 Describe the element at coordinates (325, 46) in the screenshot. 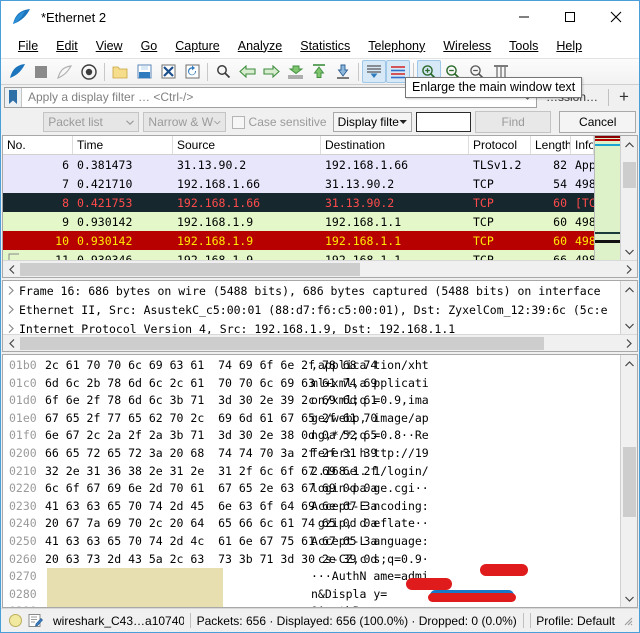

I see `menu-statistics: Statistics` at that location.